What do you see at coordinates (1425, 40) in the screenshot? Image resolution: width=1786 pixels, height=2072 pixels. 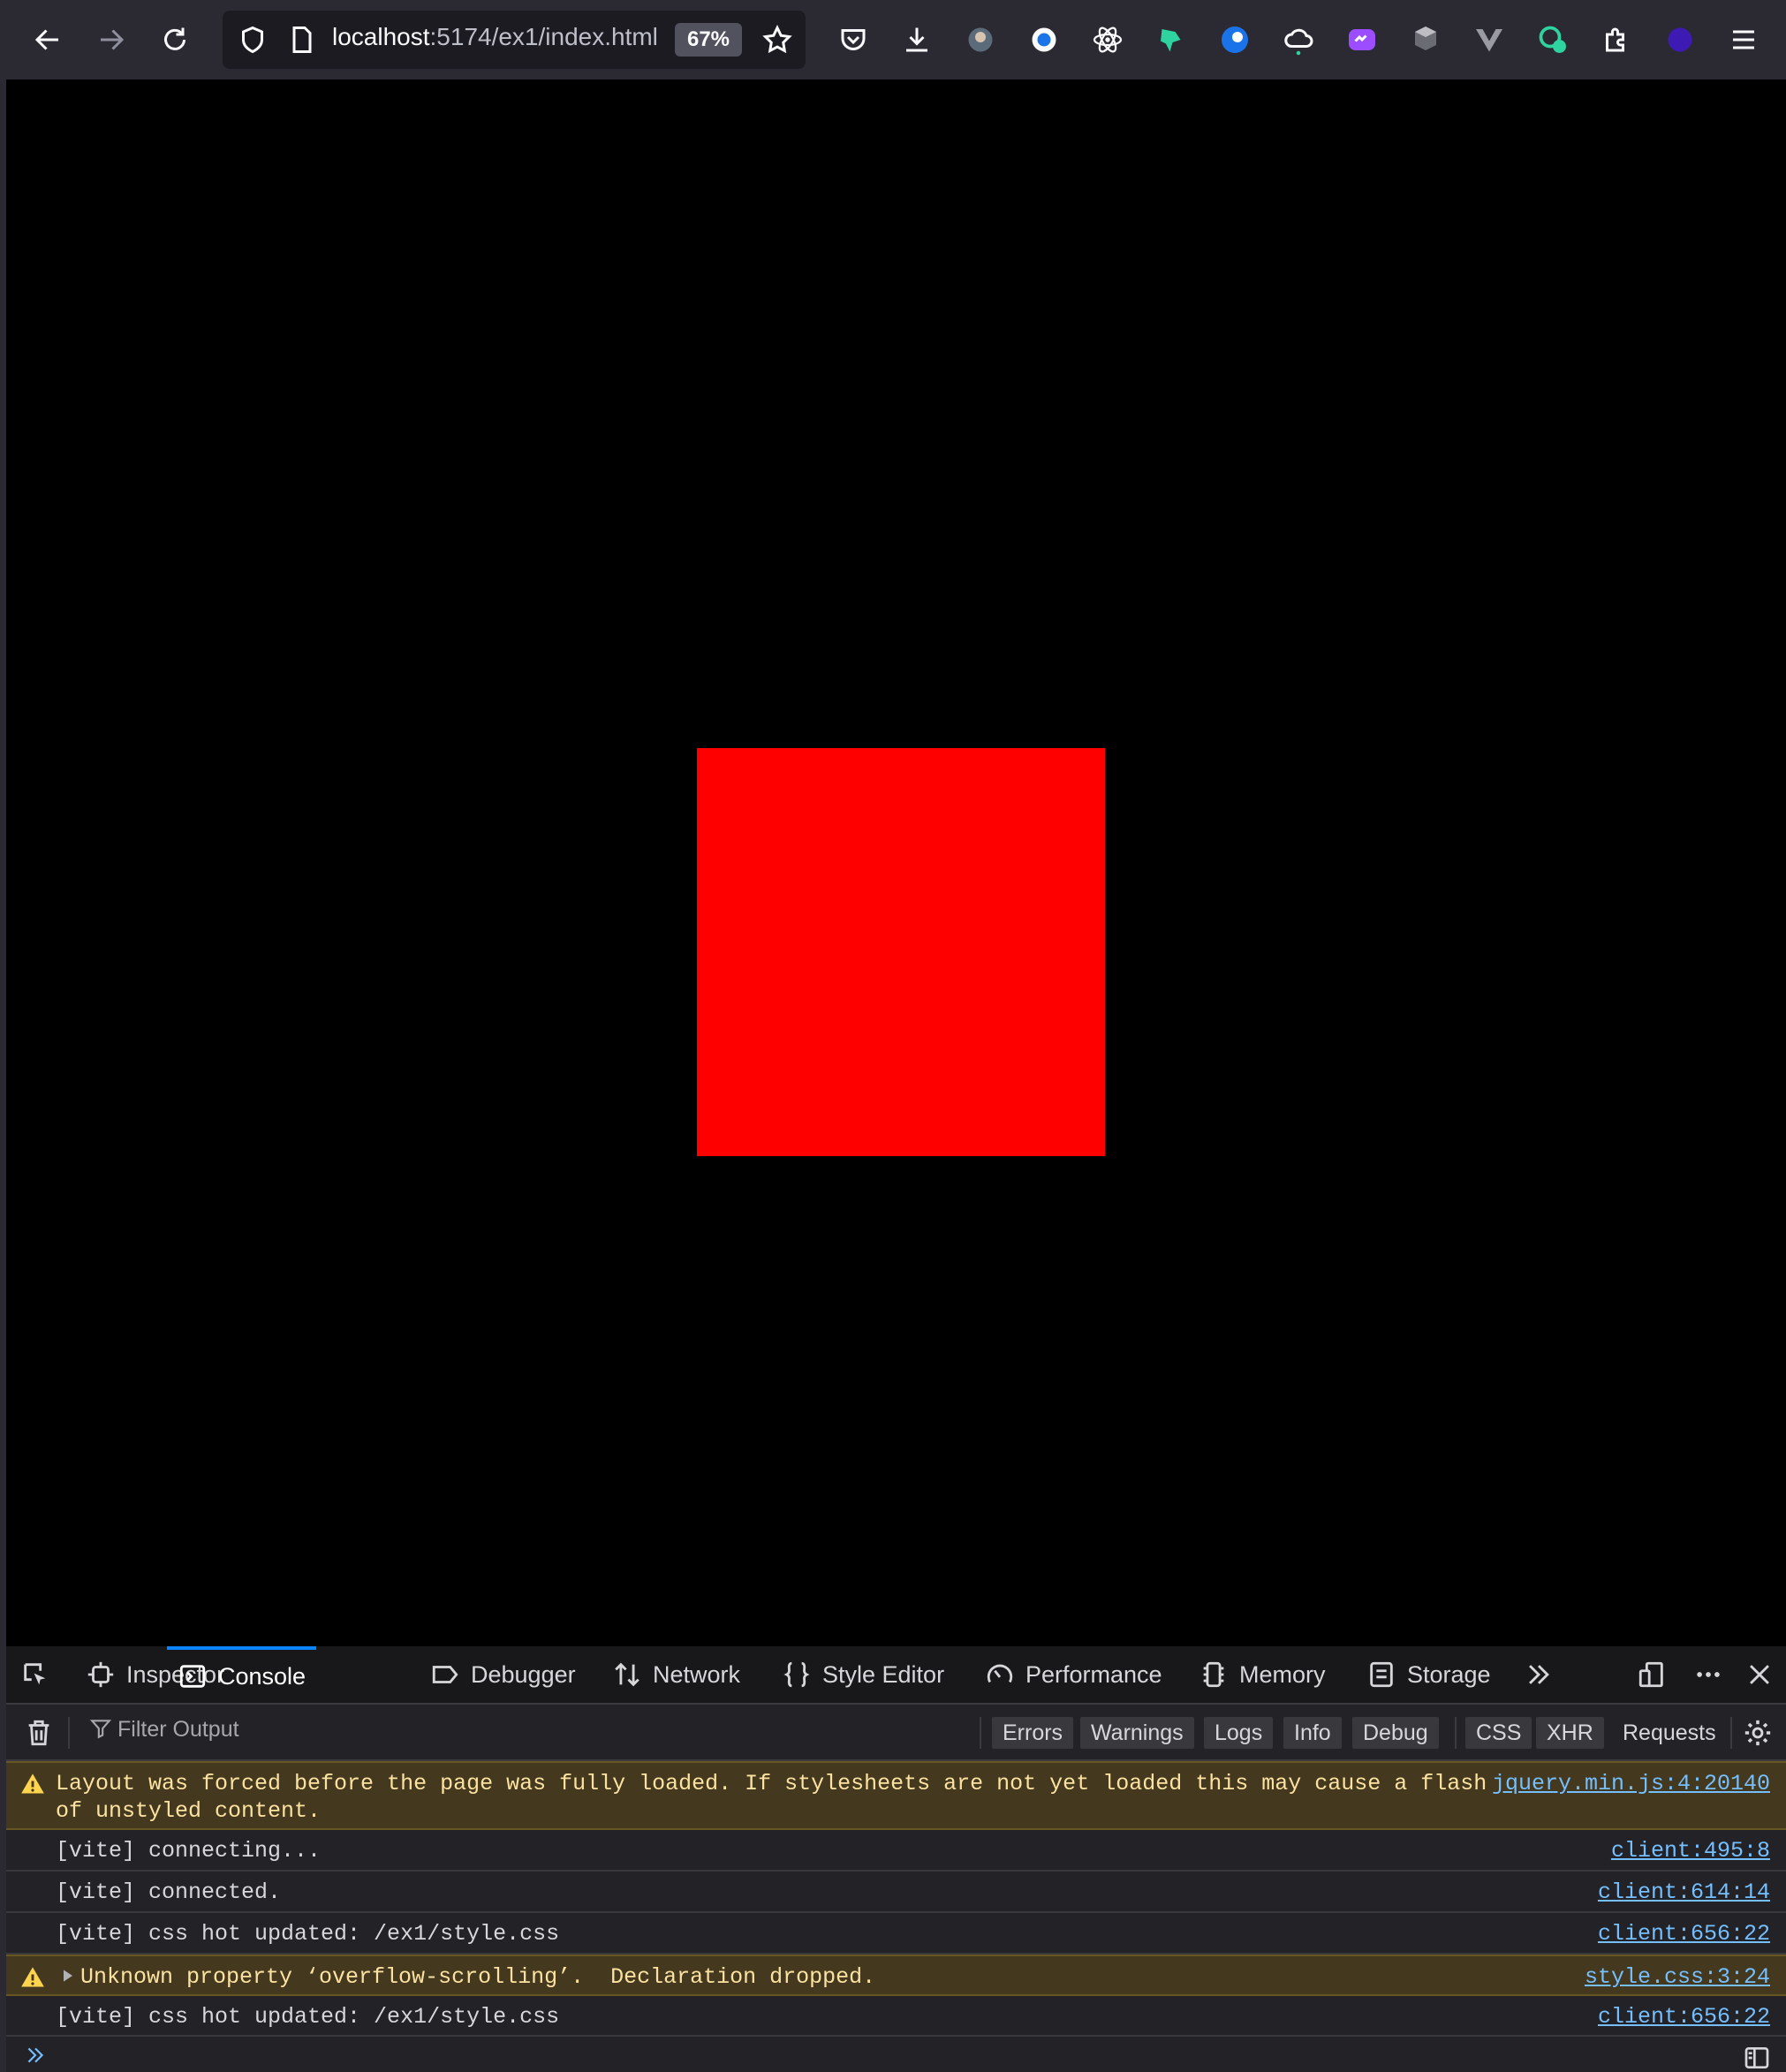 I see `cube-extension-icon` at bounding box center [1425, 40].